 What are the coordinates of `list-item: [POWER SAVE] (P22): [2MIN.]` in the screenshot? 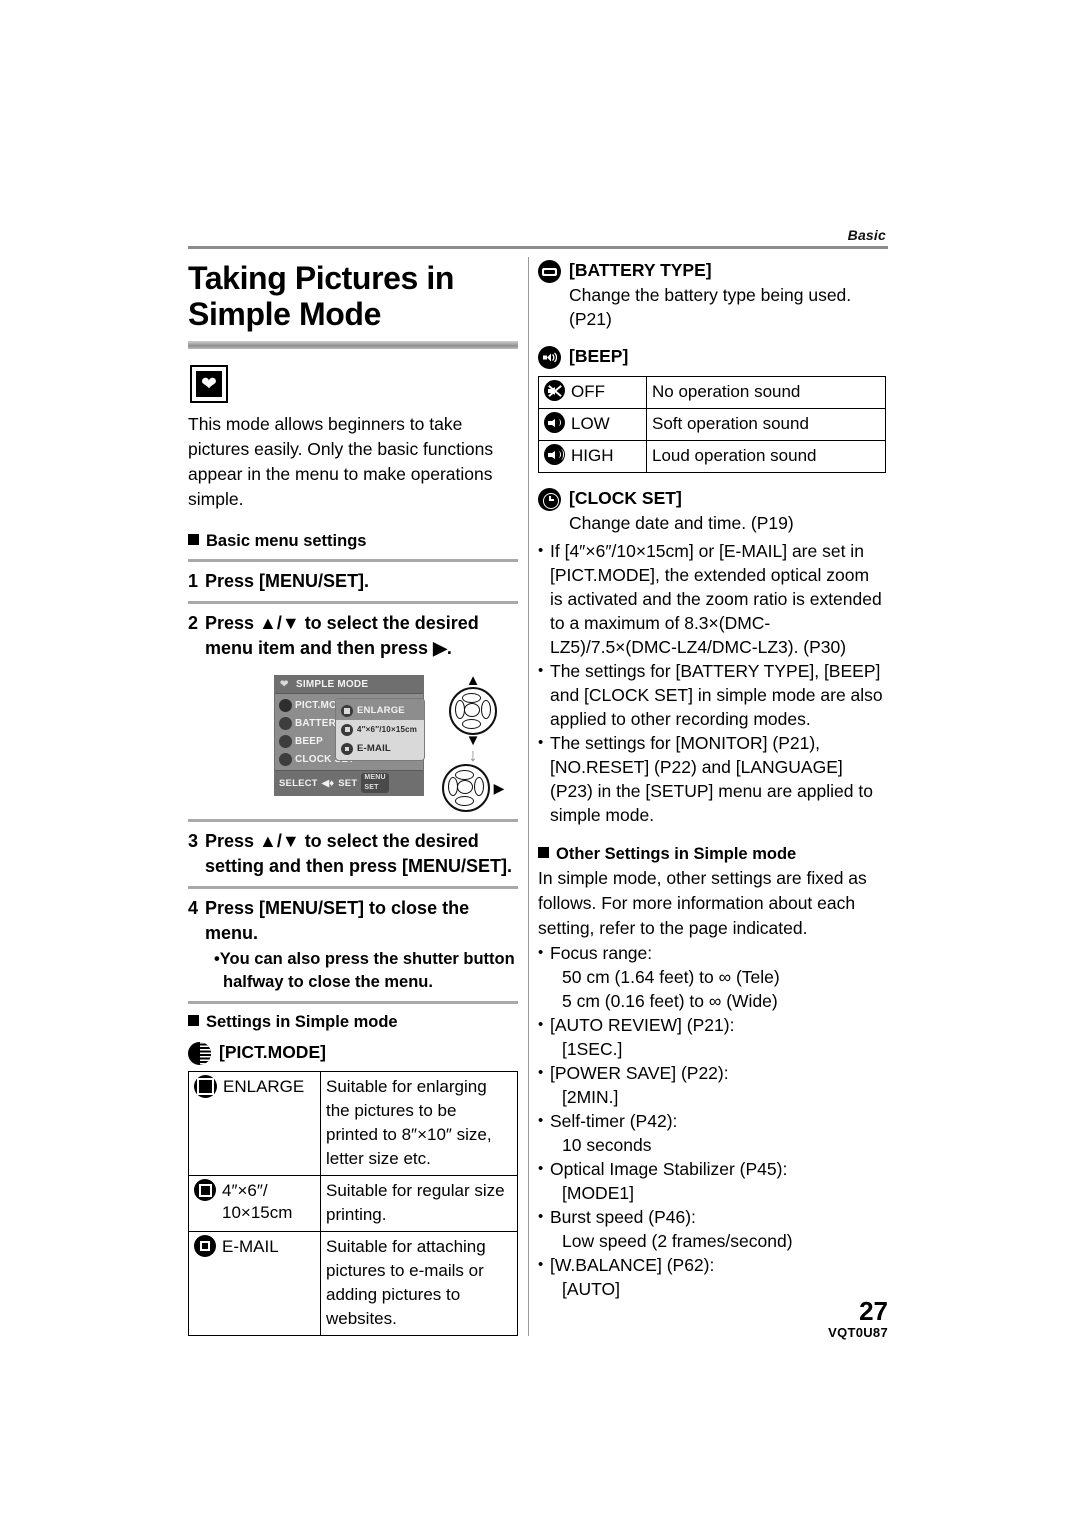 It's located at (712, 1085).